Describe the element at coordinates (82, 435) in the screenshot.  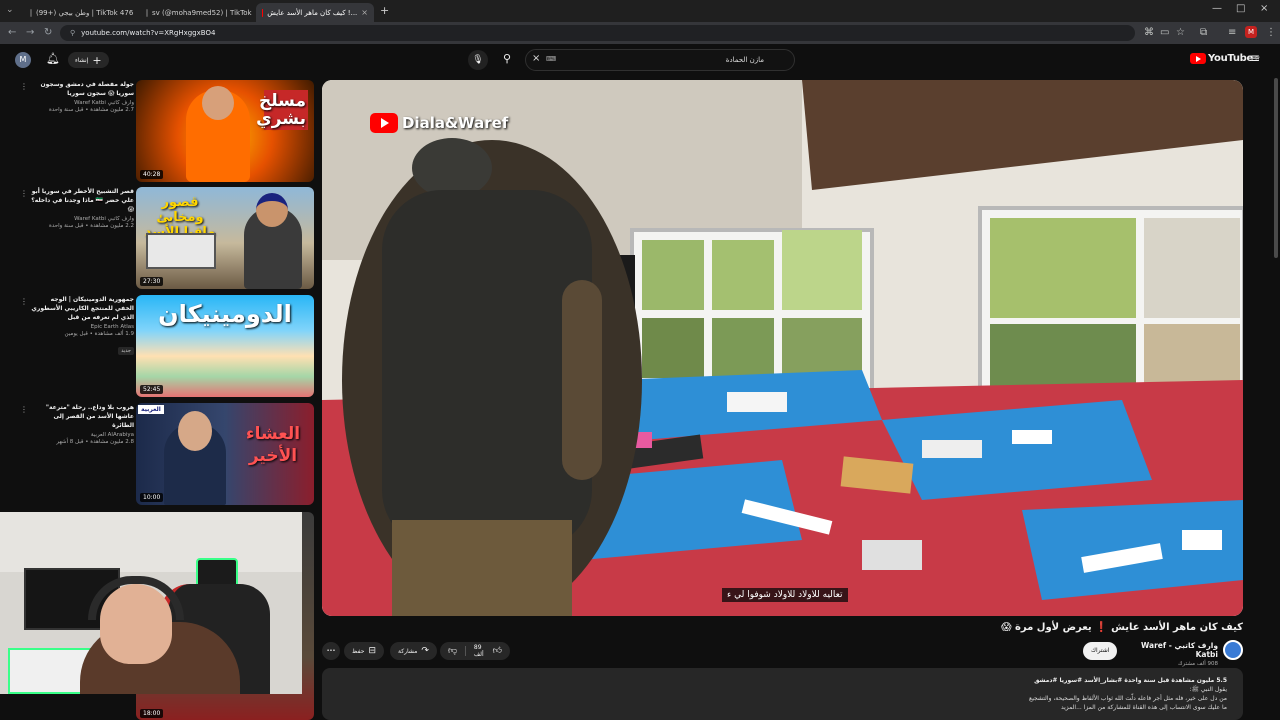
I see `channel-name: AlArabiya العربية` at that location.